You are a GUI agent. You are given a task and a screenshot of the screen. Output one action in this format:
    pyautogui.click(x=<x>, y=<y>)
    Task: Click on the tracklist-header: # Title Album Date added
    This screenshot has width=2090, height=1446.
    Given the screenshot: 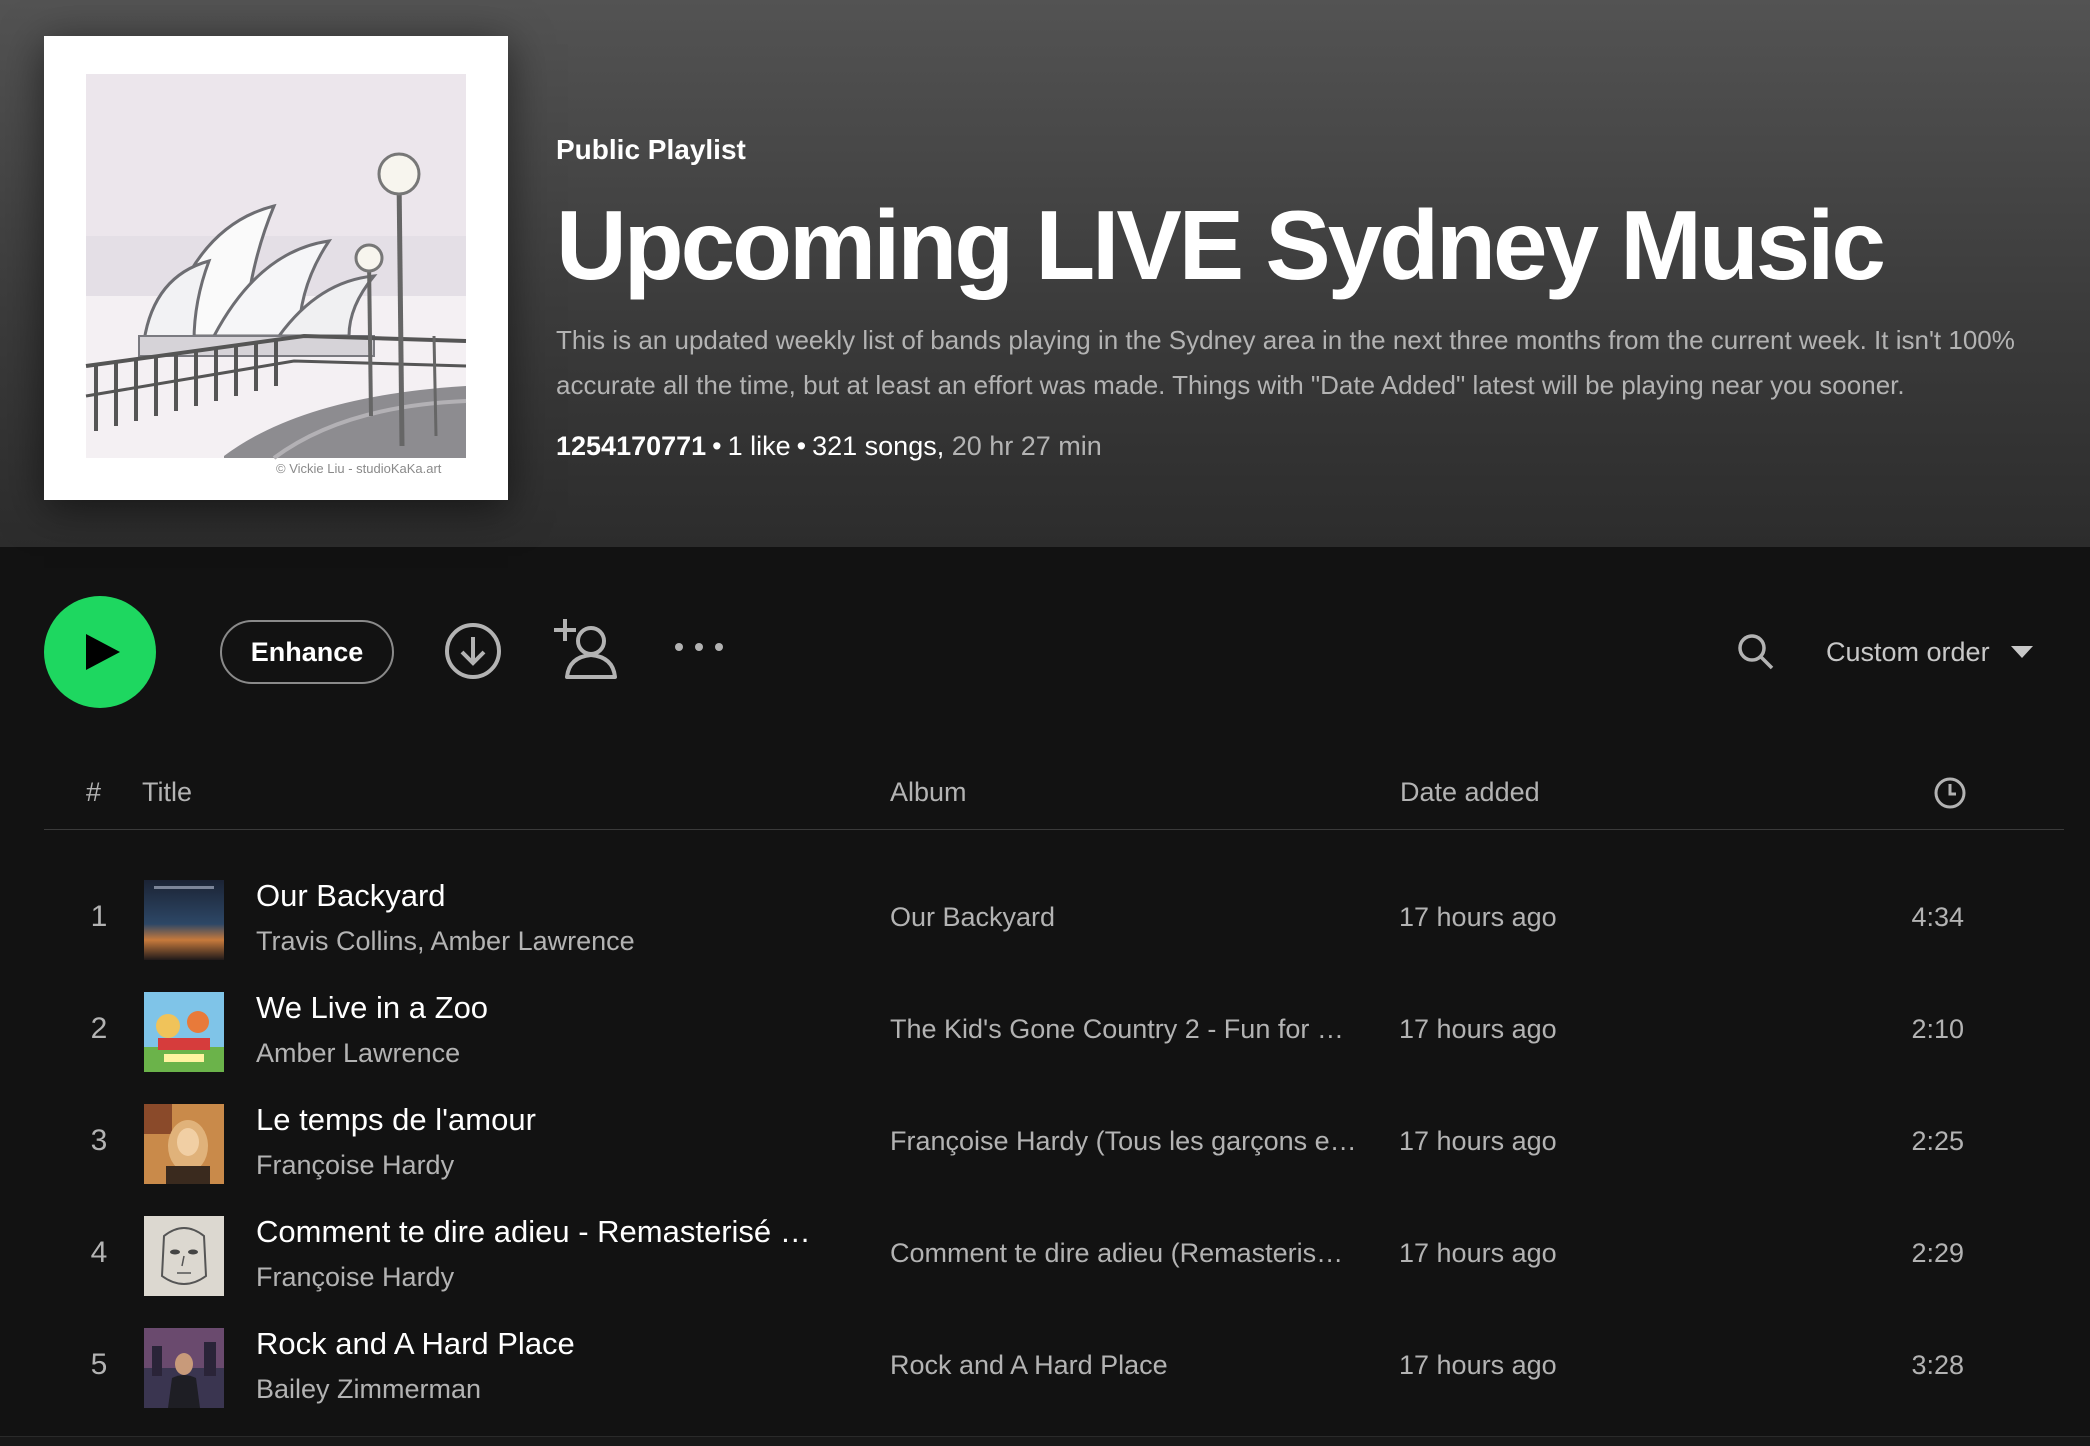 What is the action you would take?
    pyautogui.click(x=1054, y=793)
    